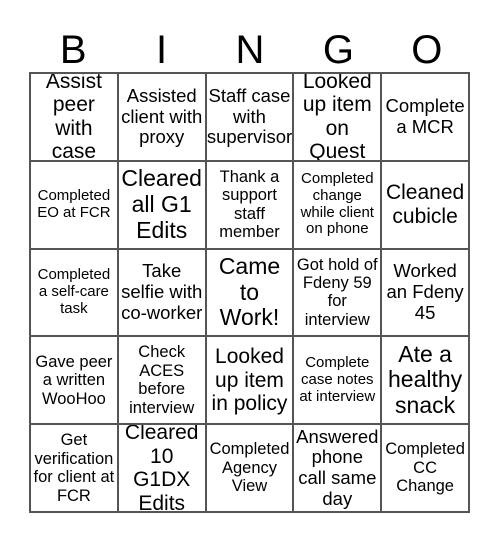 This screenshot has width=500, height=544. I want to click on bingo-cell: Gave peer a written WooHoo, so click(75, 381).